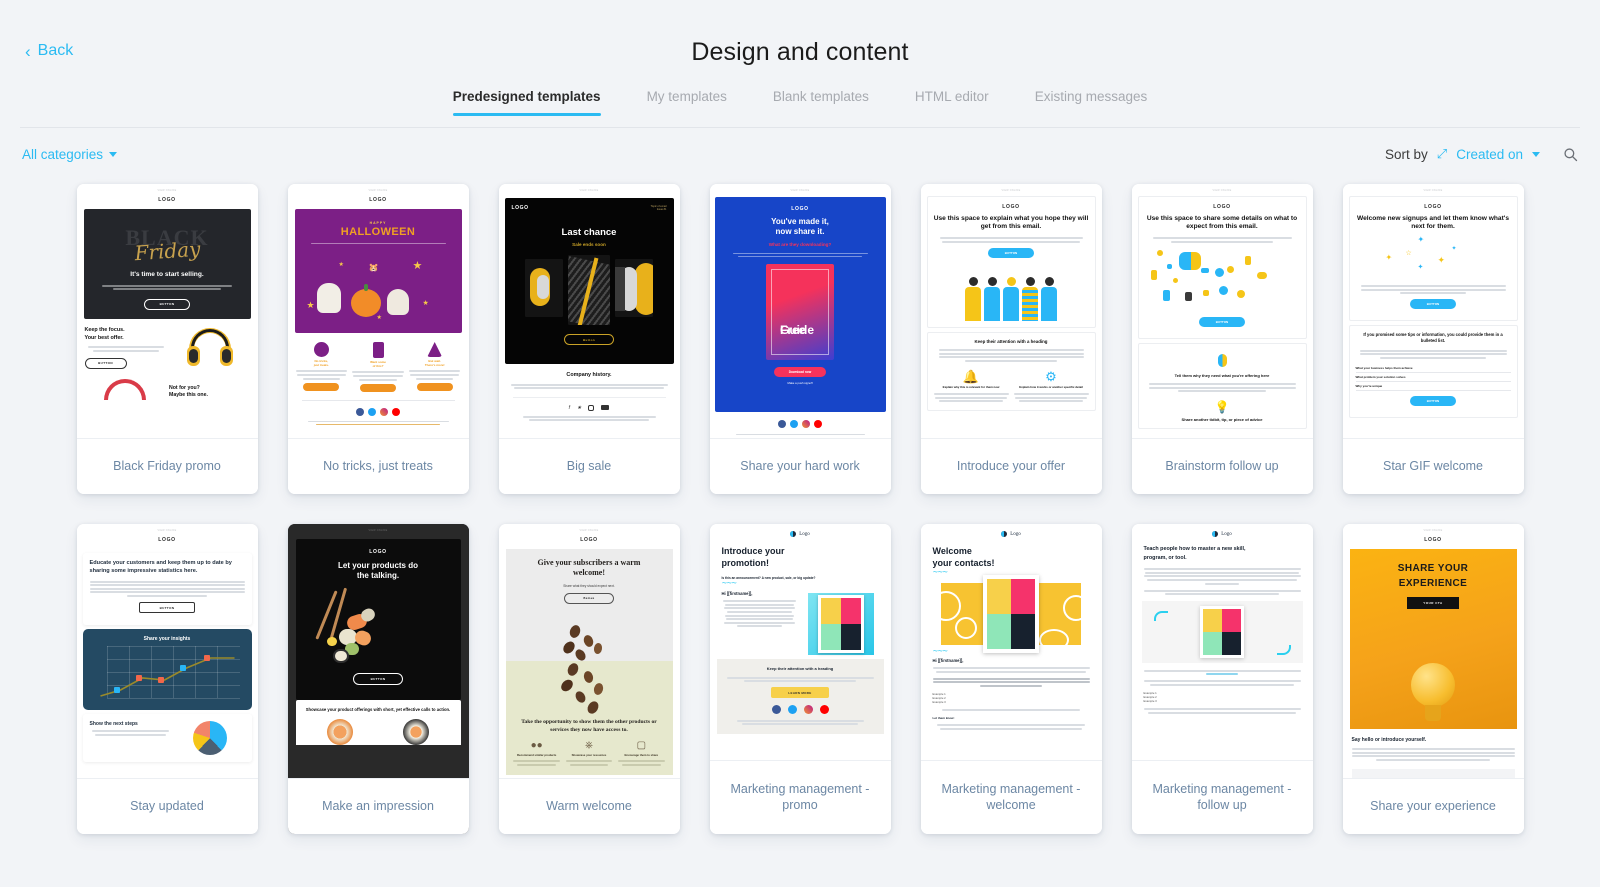  What do you see at coordinates (378, 232) in the screenshot?
I see `hero-title: HALLOWEEN` at bounding box center [378, 232].